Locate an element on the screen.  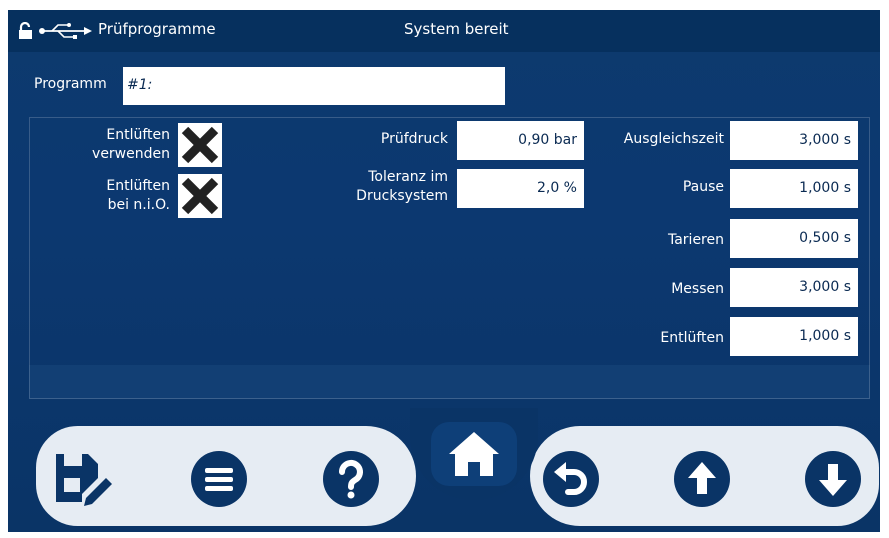
param-label-tarieren: Tarieren is located at coordinates (695, 240).